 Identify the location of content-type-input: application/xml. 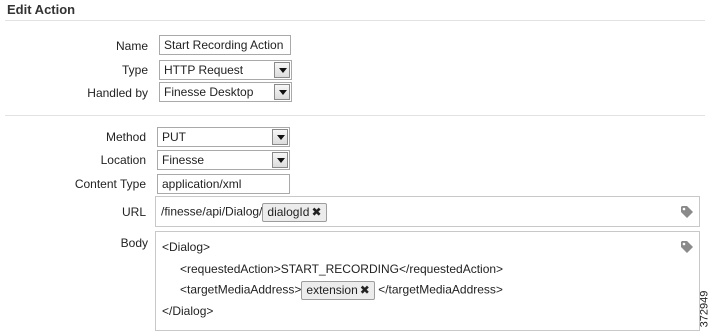
(223, 184).